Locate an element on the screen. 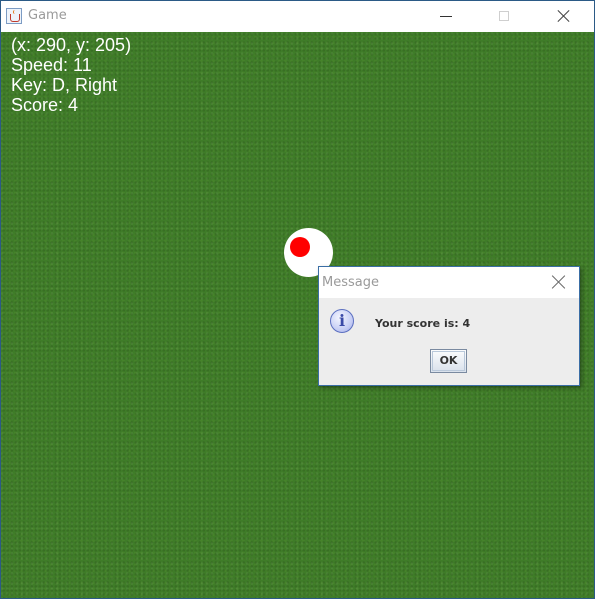 The image size is (595, 599). close-icon is located at coordinates (564, 16).